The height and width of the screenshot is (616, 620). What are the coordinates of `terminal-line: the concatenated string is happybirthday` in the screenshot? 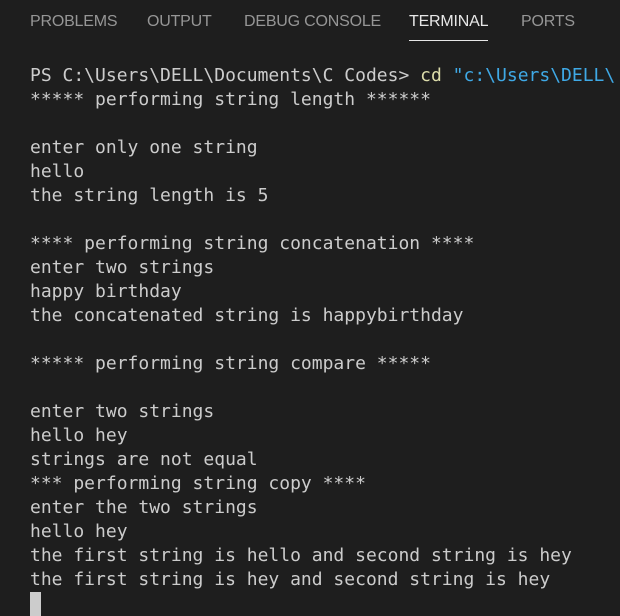 It's located at (247, 315).